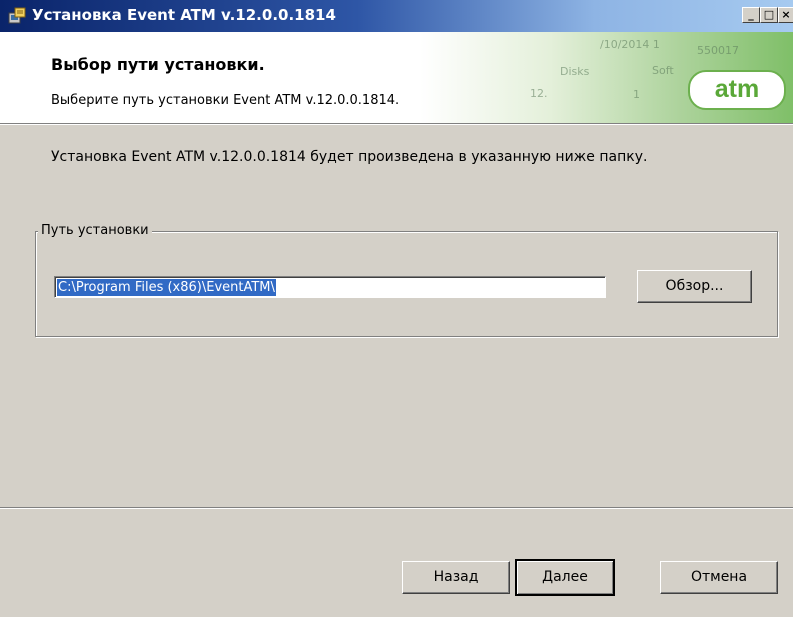  Describe the element at coordinates (396, 508) in the screenshot. I see `footer-divider` at that location.